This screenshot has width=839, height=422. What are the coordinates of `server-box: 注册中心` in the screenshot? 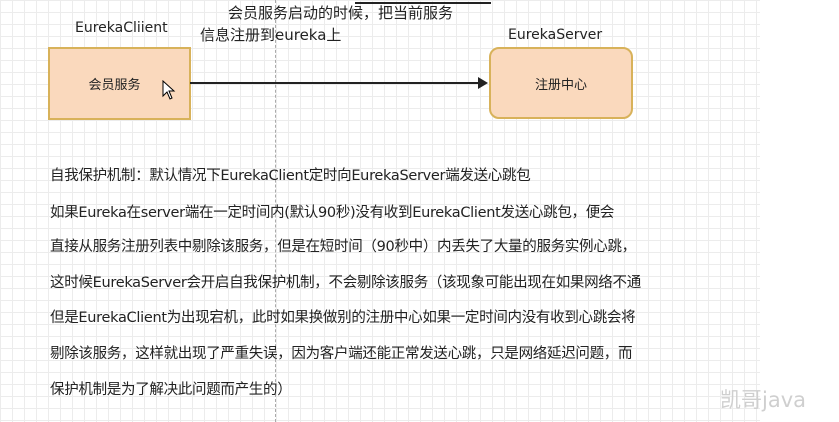 It's located at (561, 83).